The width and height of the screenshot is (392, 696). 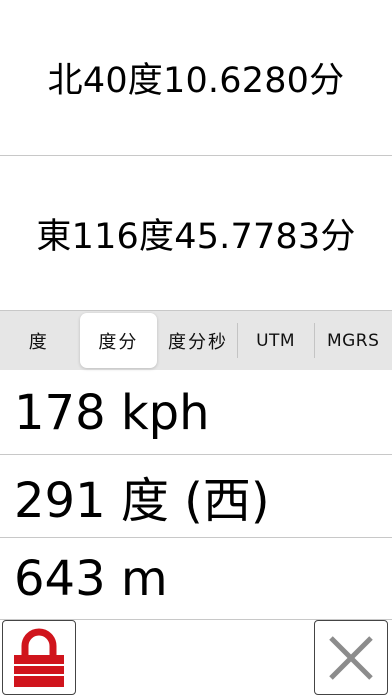 I want to click on heading-value: 291 度 (西), so click(x=142, y=501).